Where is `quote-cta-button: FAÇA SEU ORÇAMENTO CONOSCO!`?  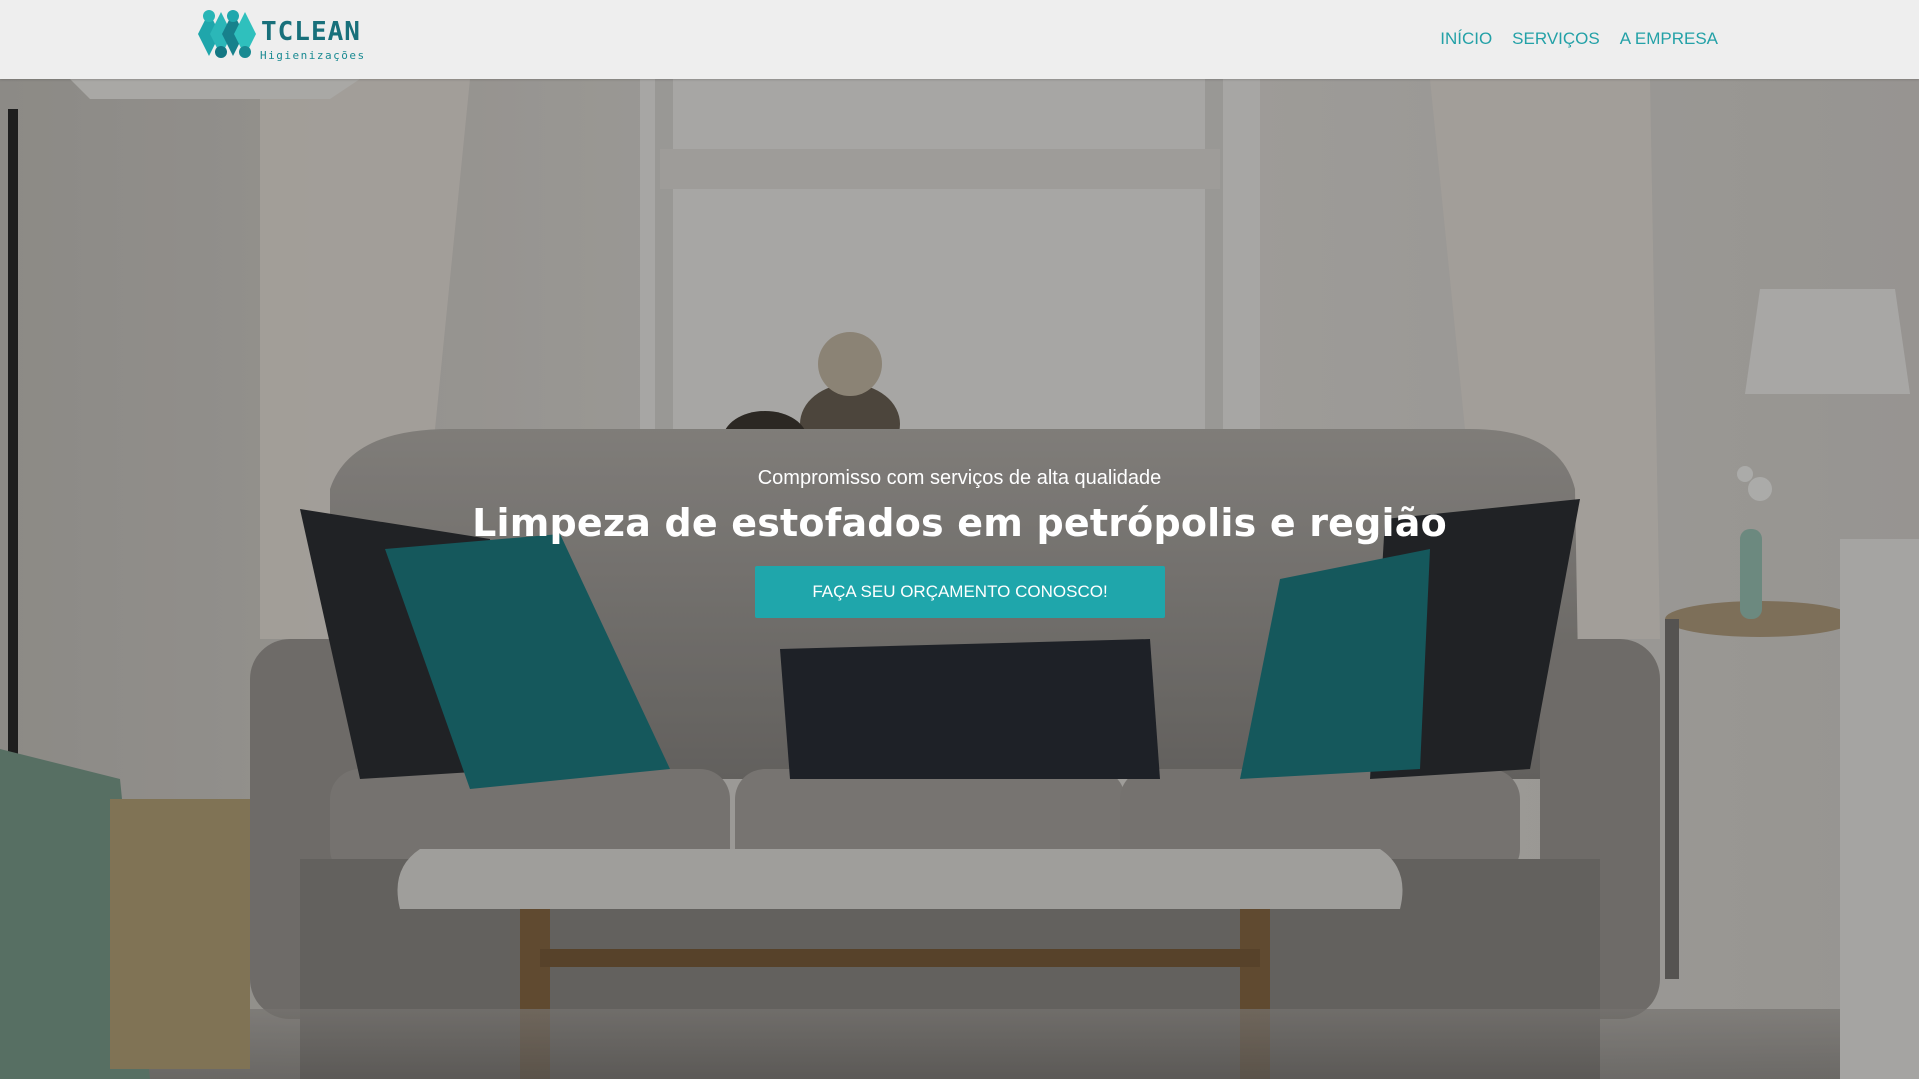 quote-cta-button: FAÇA SEU ORÇAMENTO CONOSCO! is located at coordinates (960, 592).